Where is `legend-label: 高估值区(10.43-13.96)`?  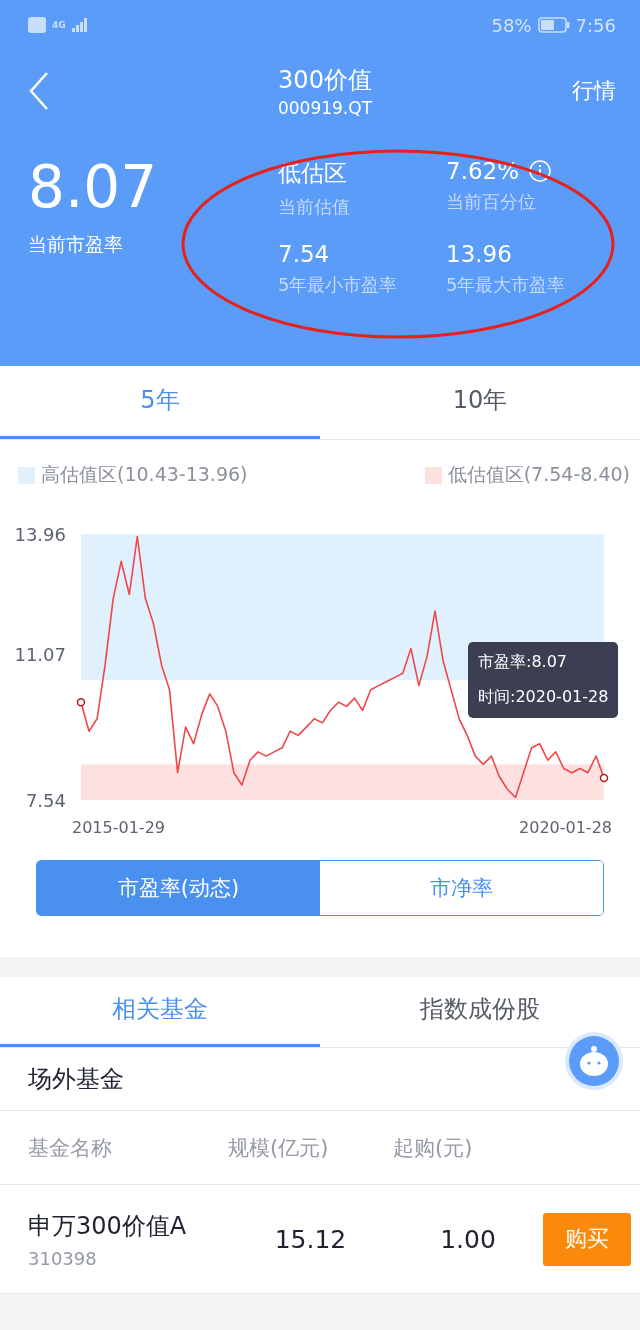 legend-label: 高估值区(10.43-13.96) is located at coordinates (144, 474).